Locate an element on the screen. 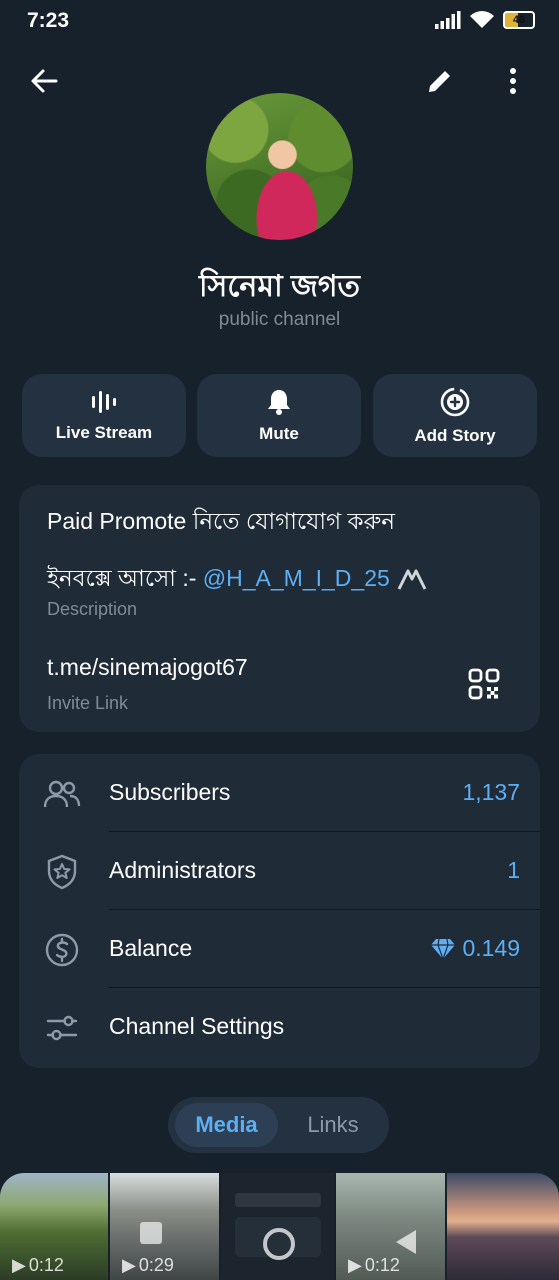 The image size is (559, 1280). balance-value: 0.149 is located at coordinates (491, 948).